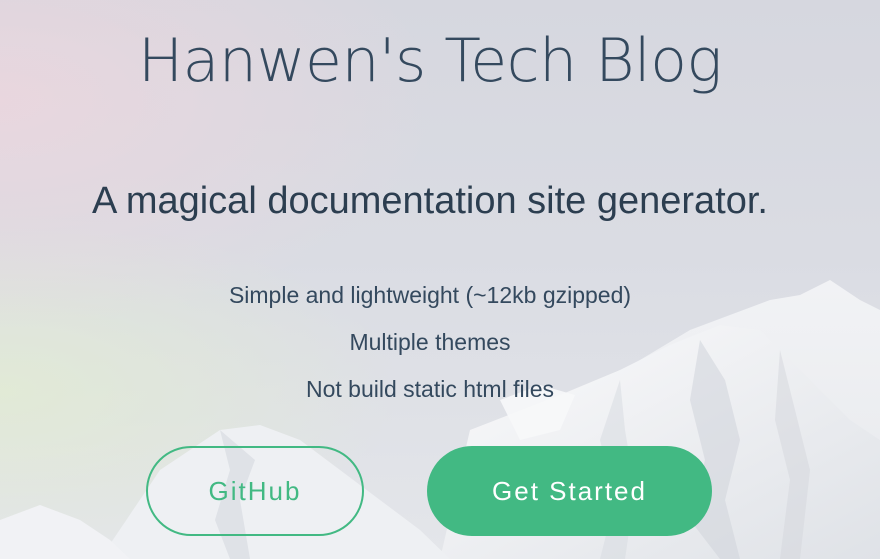  Describe the element at coordinates (430, 201) in the screenshot. I see `site-tagline: A magical documentation site generator.` at that location.